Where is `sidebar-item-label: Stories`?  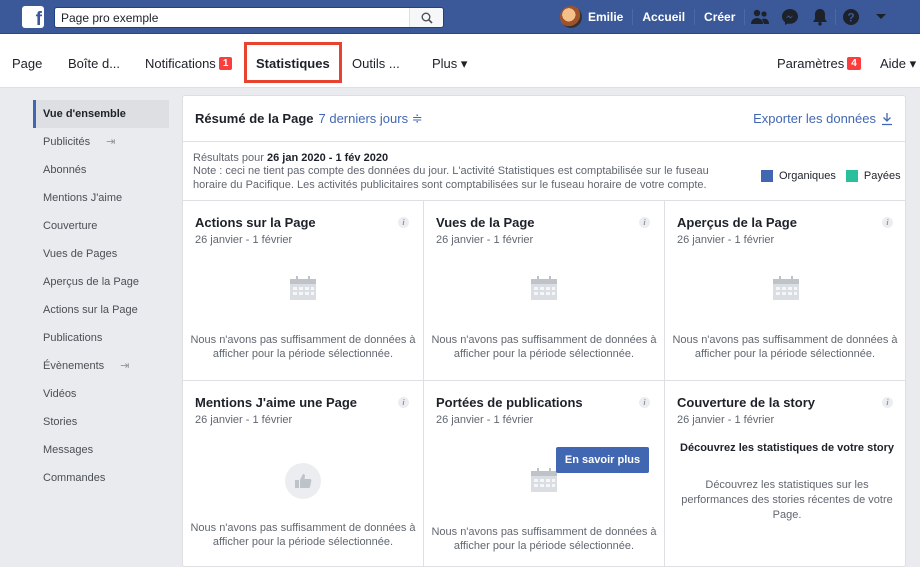 sidebar-item-label: Stories is located at coordinates (60, 422).